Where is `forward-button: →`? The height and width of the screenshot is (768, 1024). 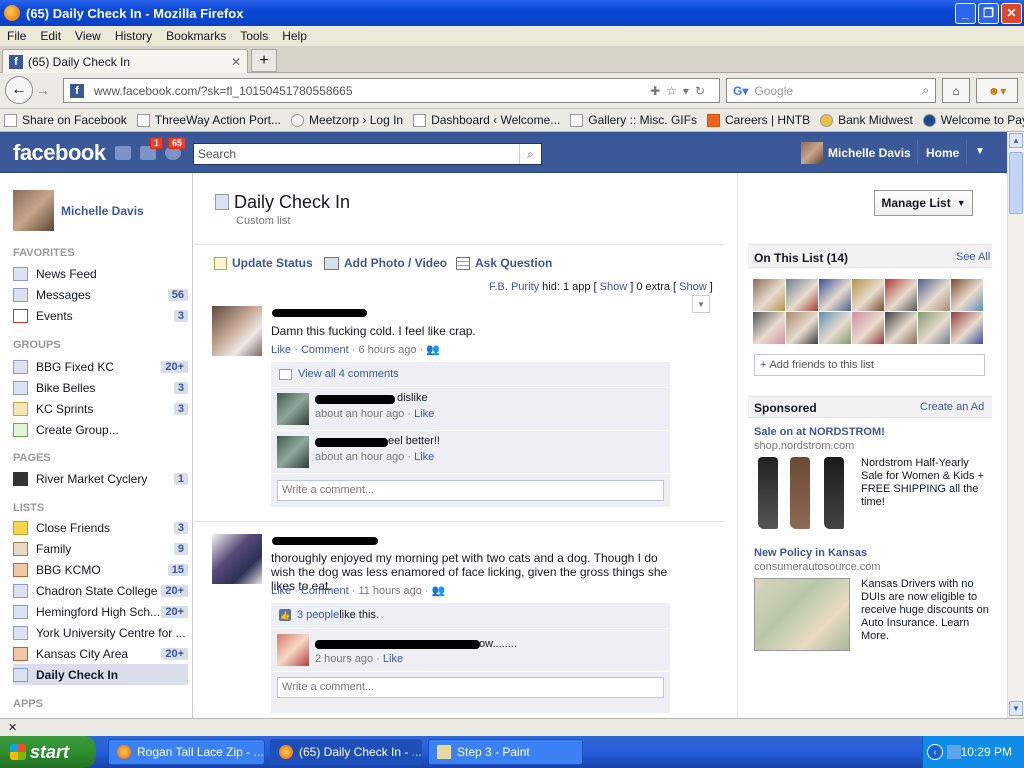
forward-button: → is located at coordinates (43, 90).